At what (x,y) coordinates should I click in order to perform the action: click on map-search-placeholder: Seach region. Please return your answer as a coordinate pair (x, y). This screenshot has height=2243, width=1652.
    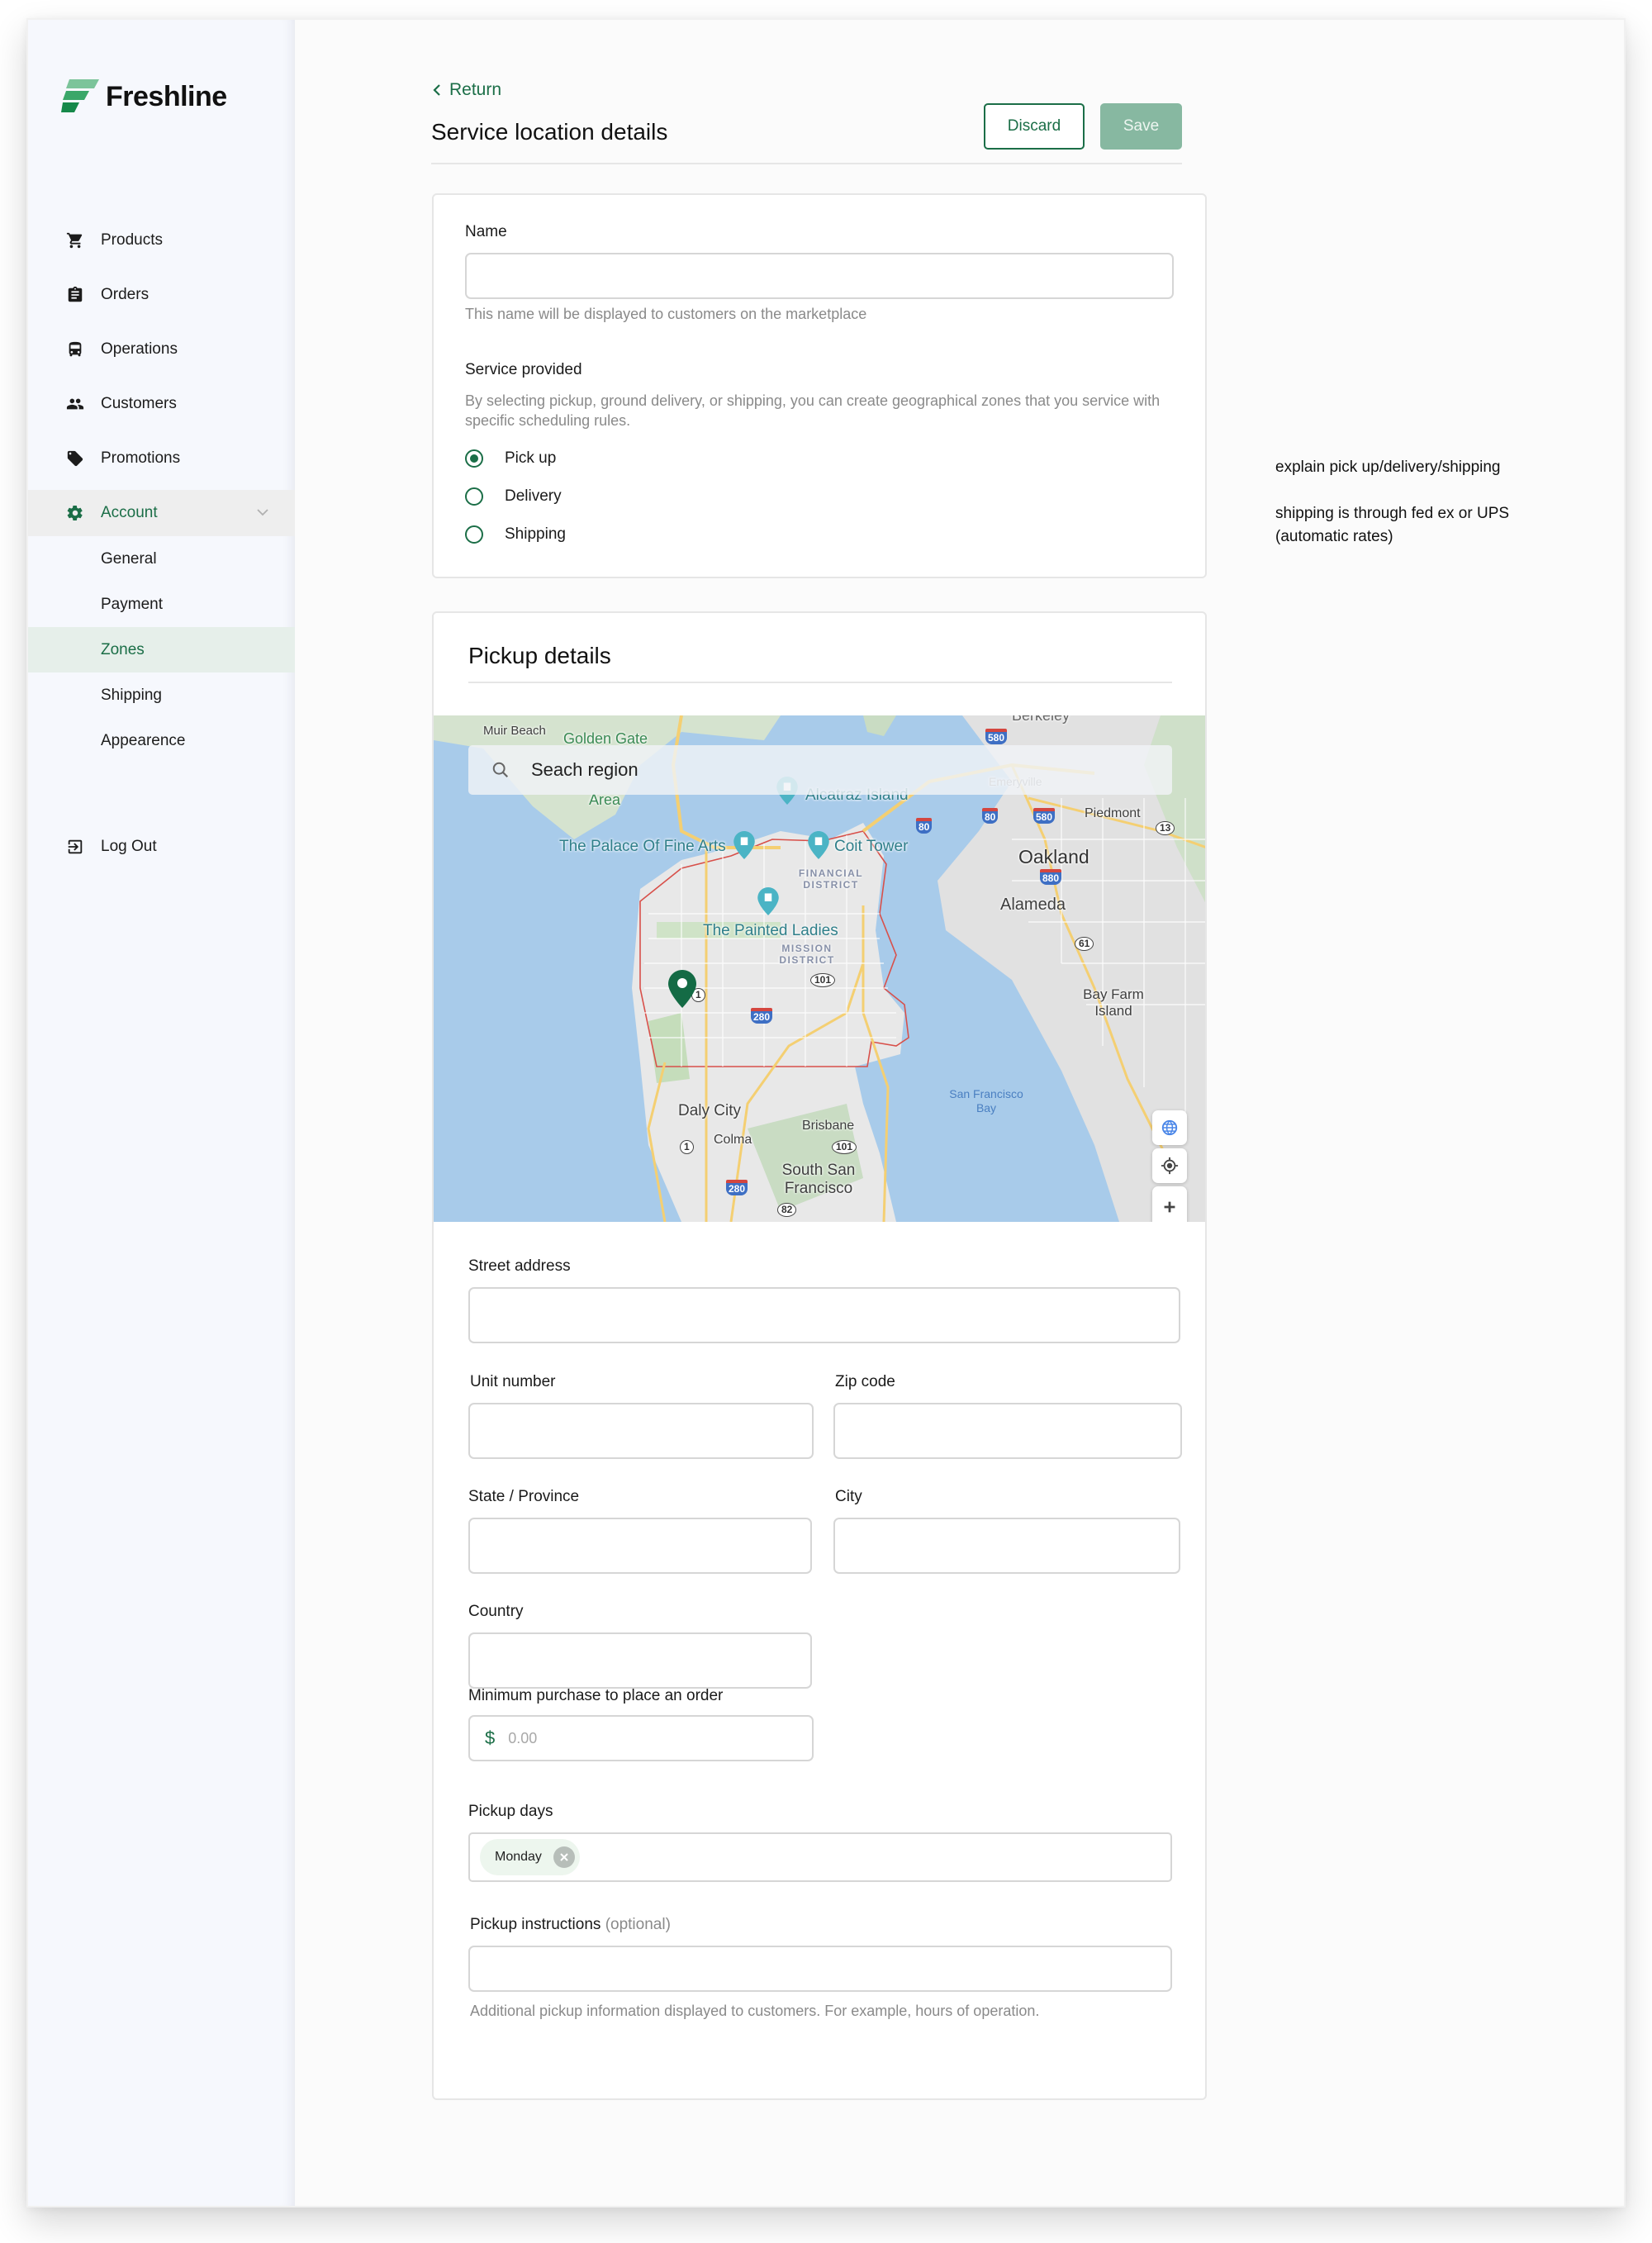
    Looking at the image, I should click on (584, 769).